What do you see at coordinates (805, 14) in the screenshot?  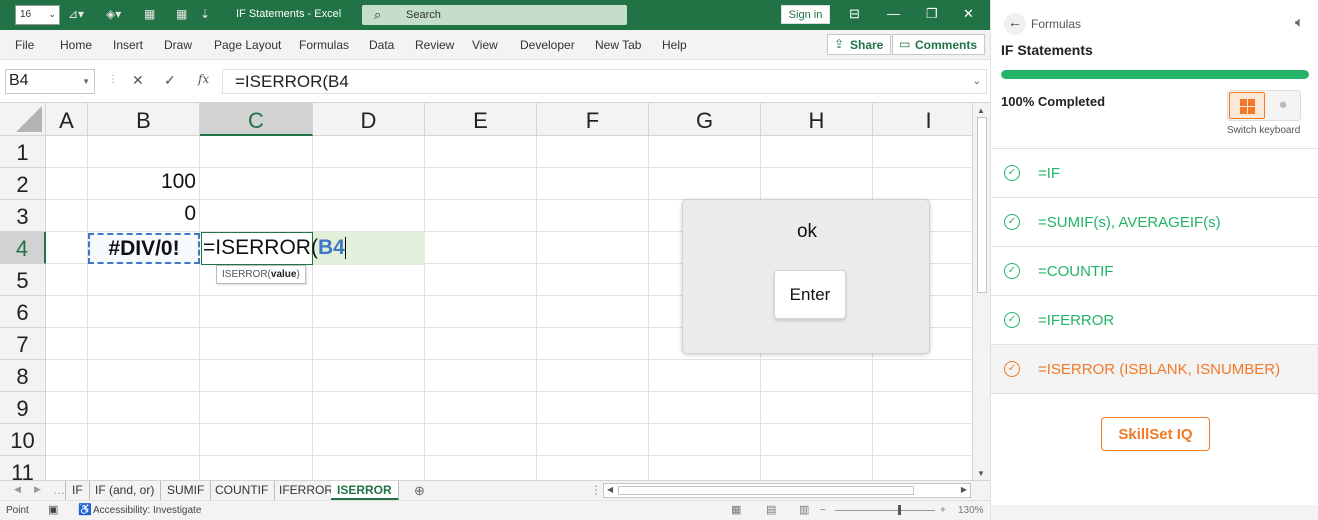 I see `sign-in-button: Sign in` at bounding box center [805, 14].